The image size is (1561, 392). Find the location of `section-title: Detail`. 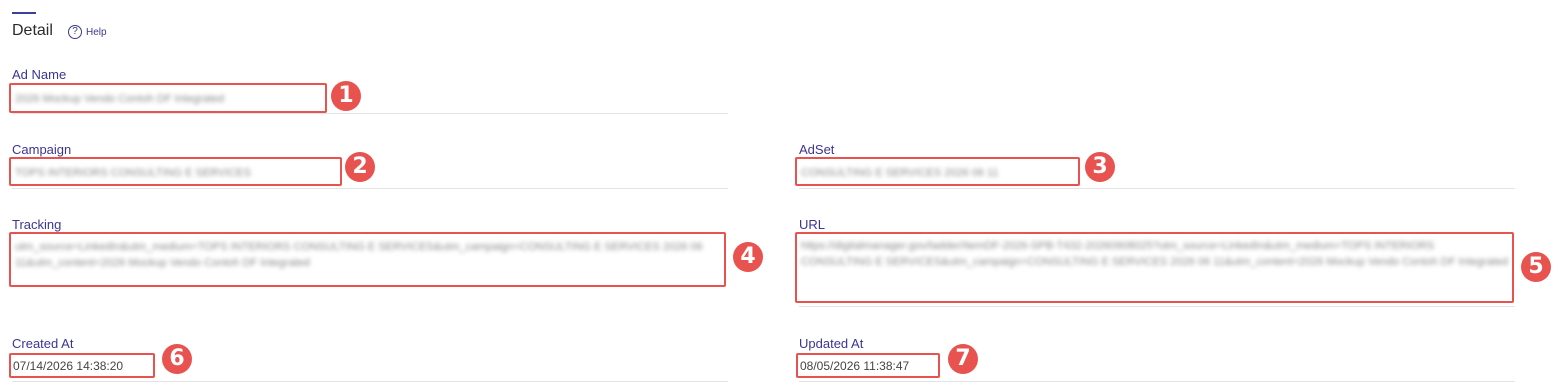

section-title: Detail is located at coordinates (32, 30).